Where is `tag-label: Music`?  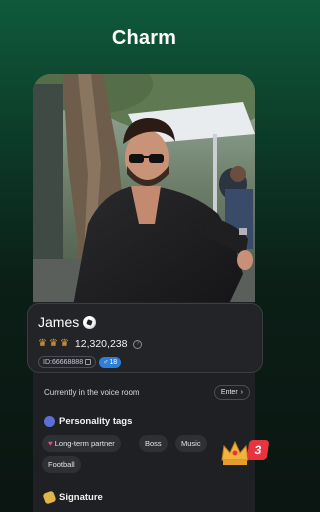 tag-label: Music is located at coordinates (191, 443).